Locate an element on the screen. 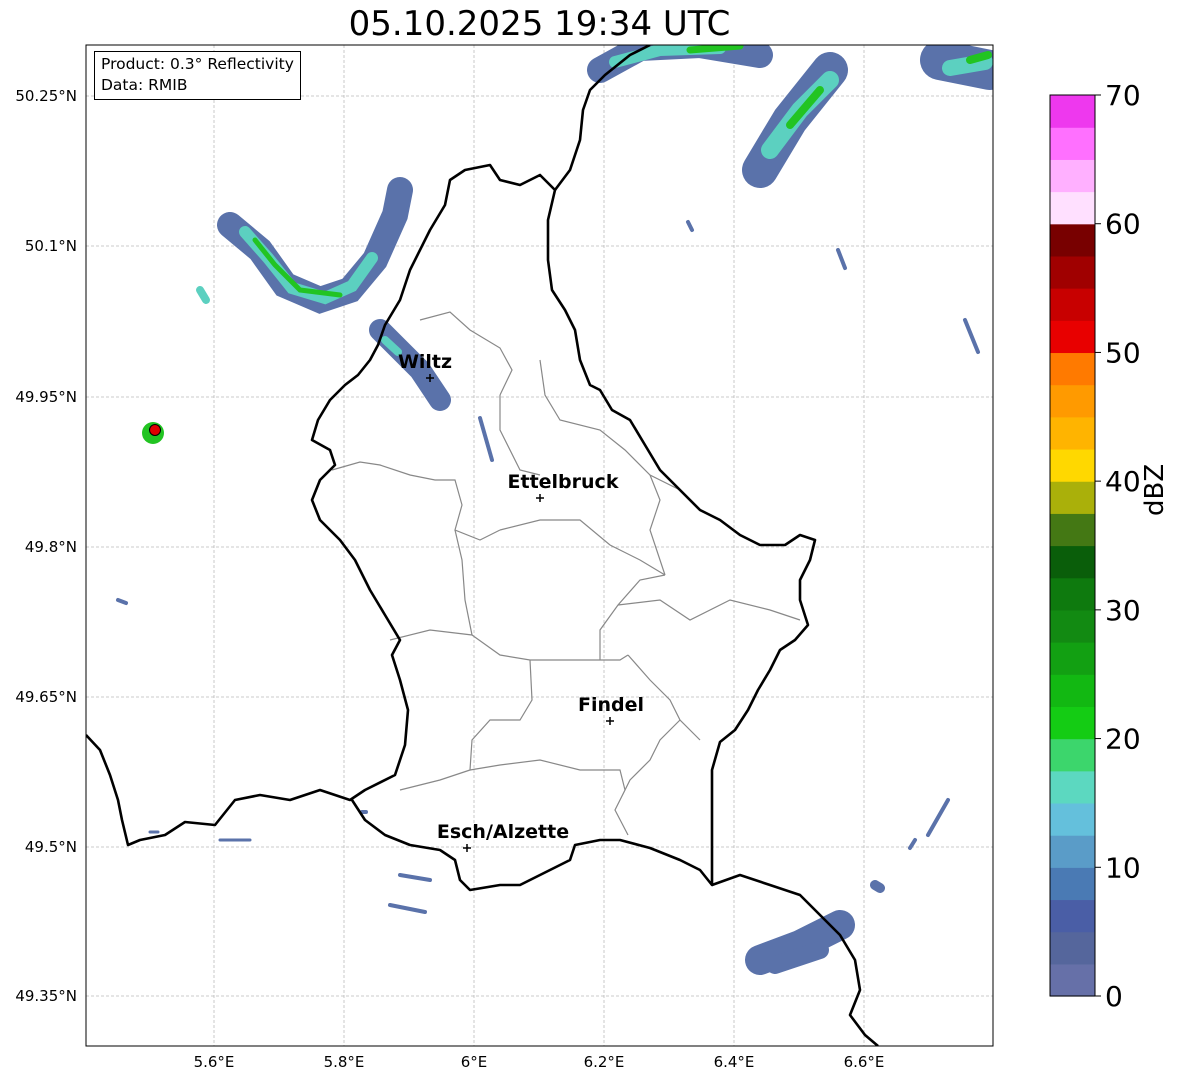  lat-tick: 49.35°N is located at coordinates (46, 996).